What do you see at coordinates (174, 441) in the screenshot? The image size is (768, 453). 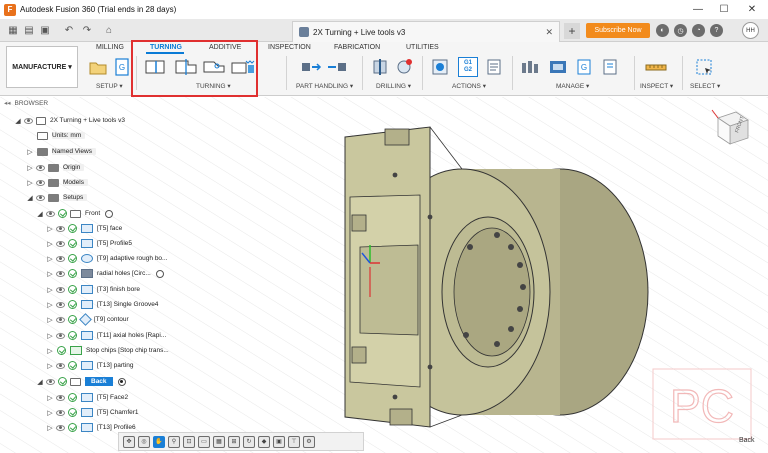 I see `zoom-icon: ⚲` at bounding box center [174, 441].